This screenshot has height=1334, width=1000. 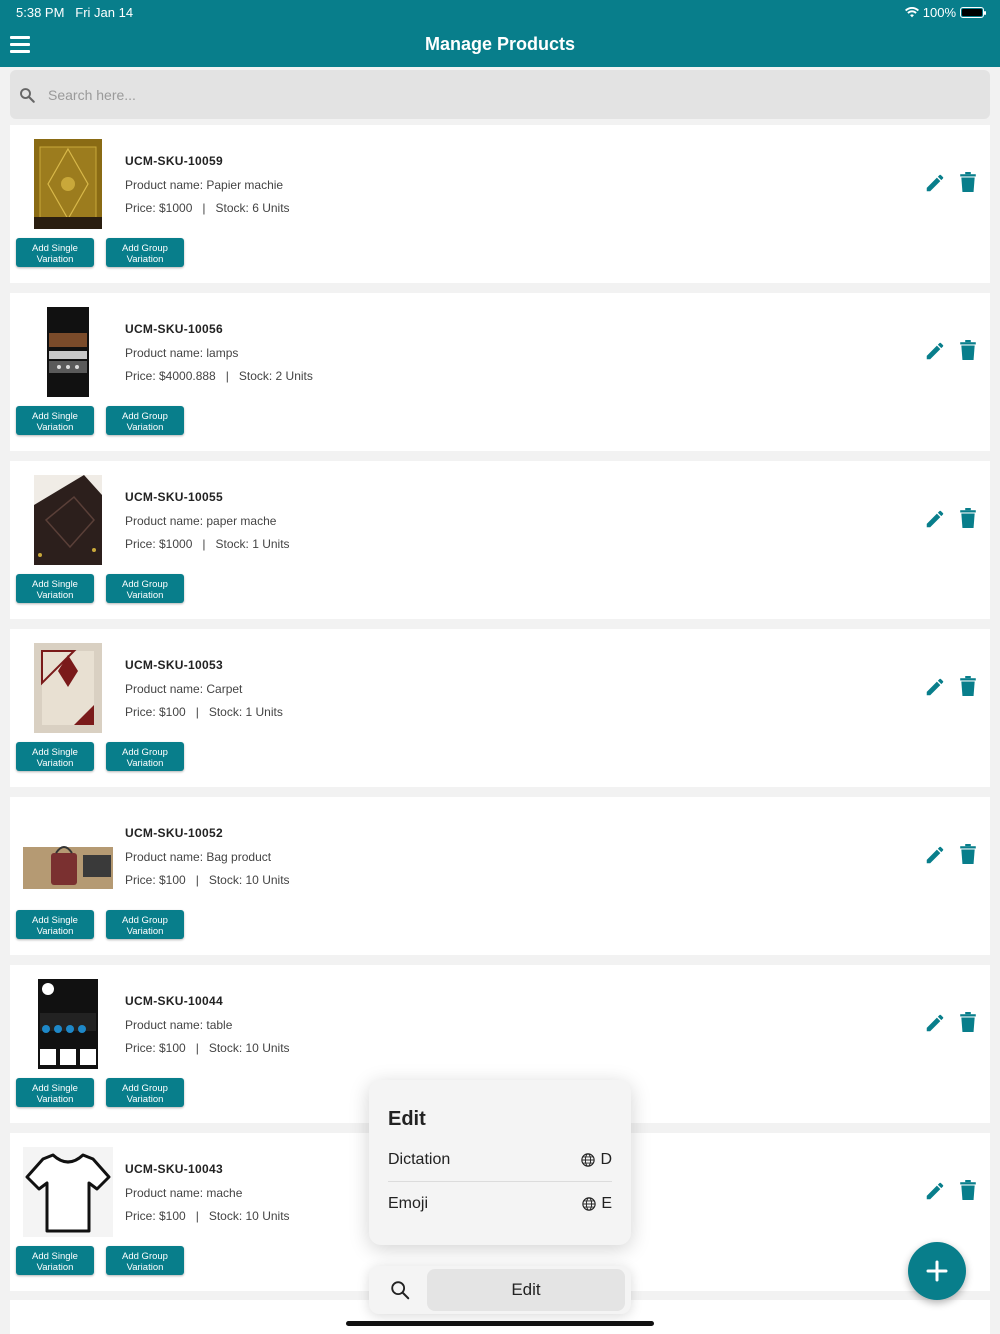 I want to click on battery-icon, so click(x=973, y=12).